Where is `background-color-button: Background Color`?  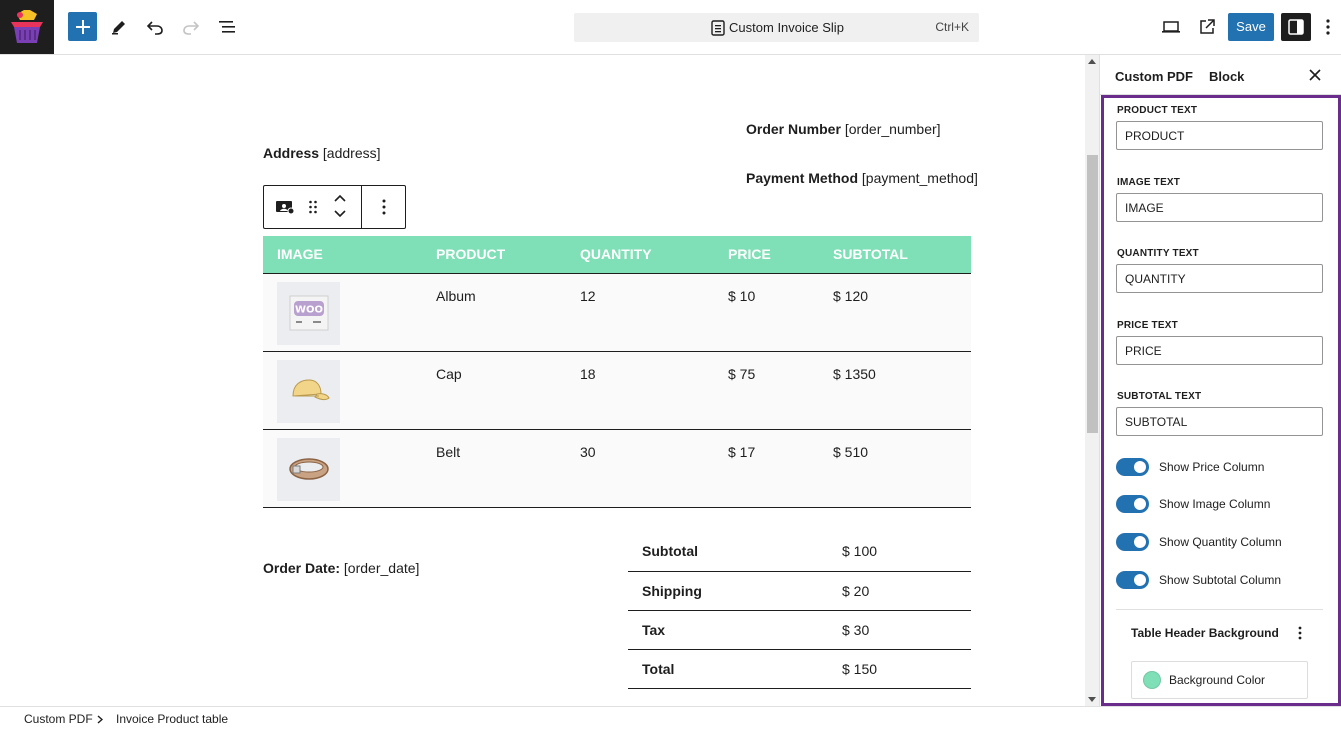 background-color-button: Background Color is located at coordinates (1219, 680).